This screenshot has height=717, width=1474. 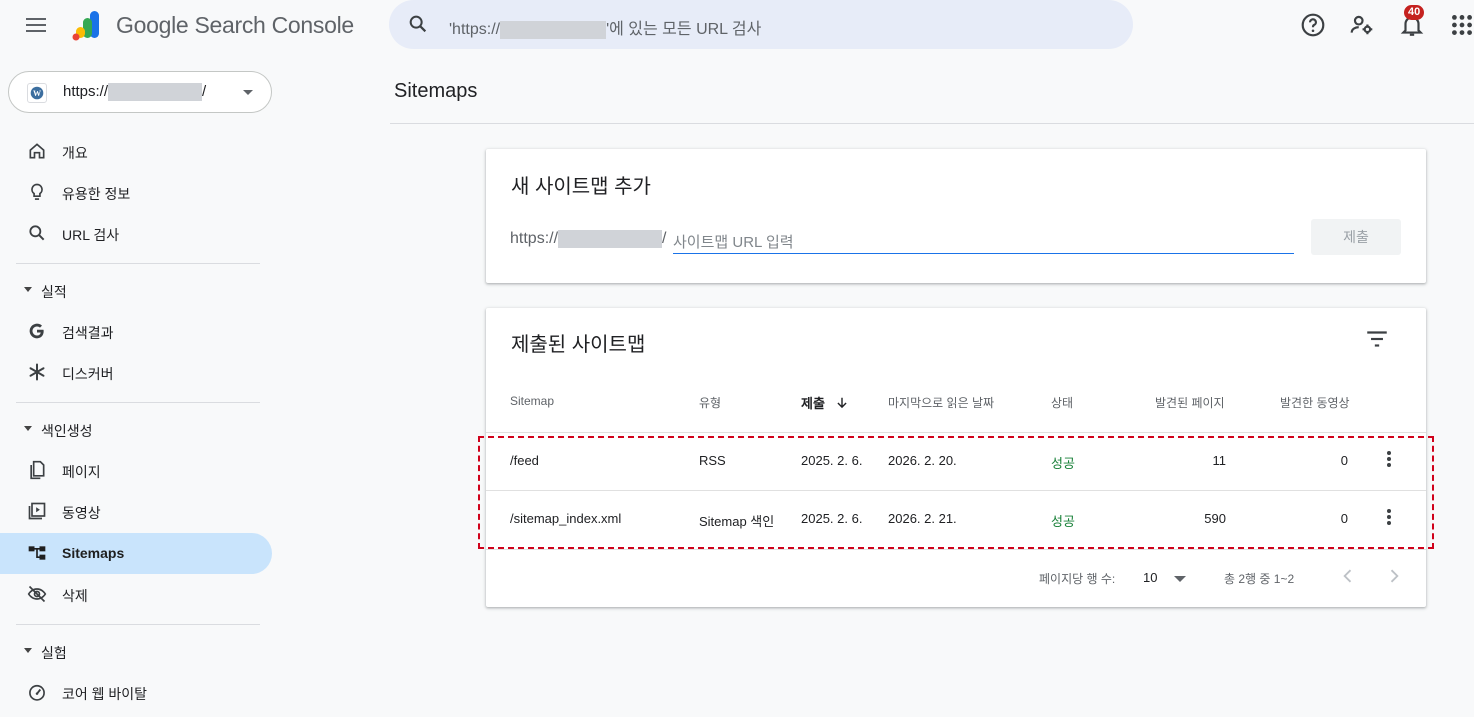 I want to click on card-title: 새 사이트맵 추가, so click(x=581, y=187).